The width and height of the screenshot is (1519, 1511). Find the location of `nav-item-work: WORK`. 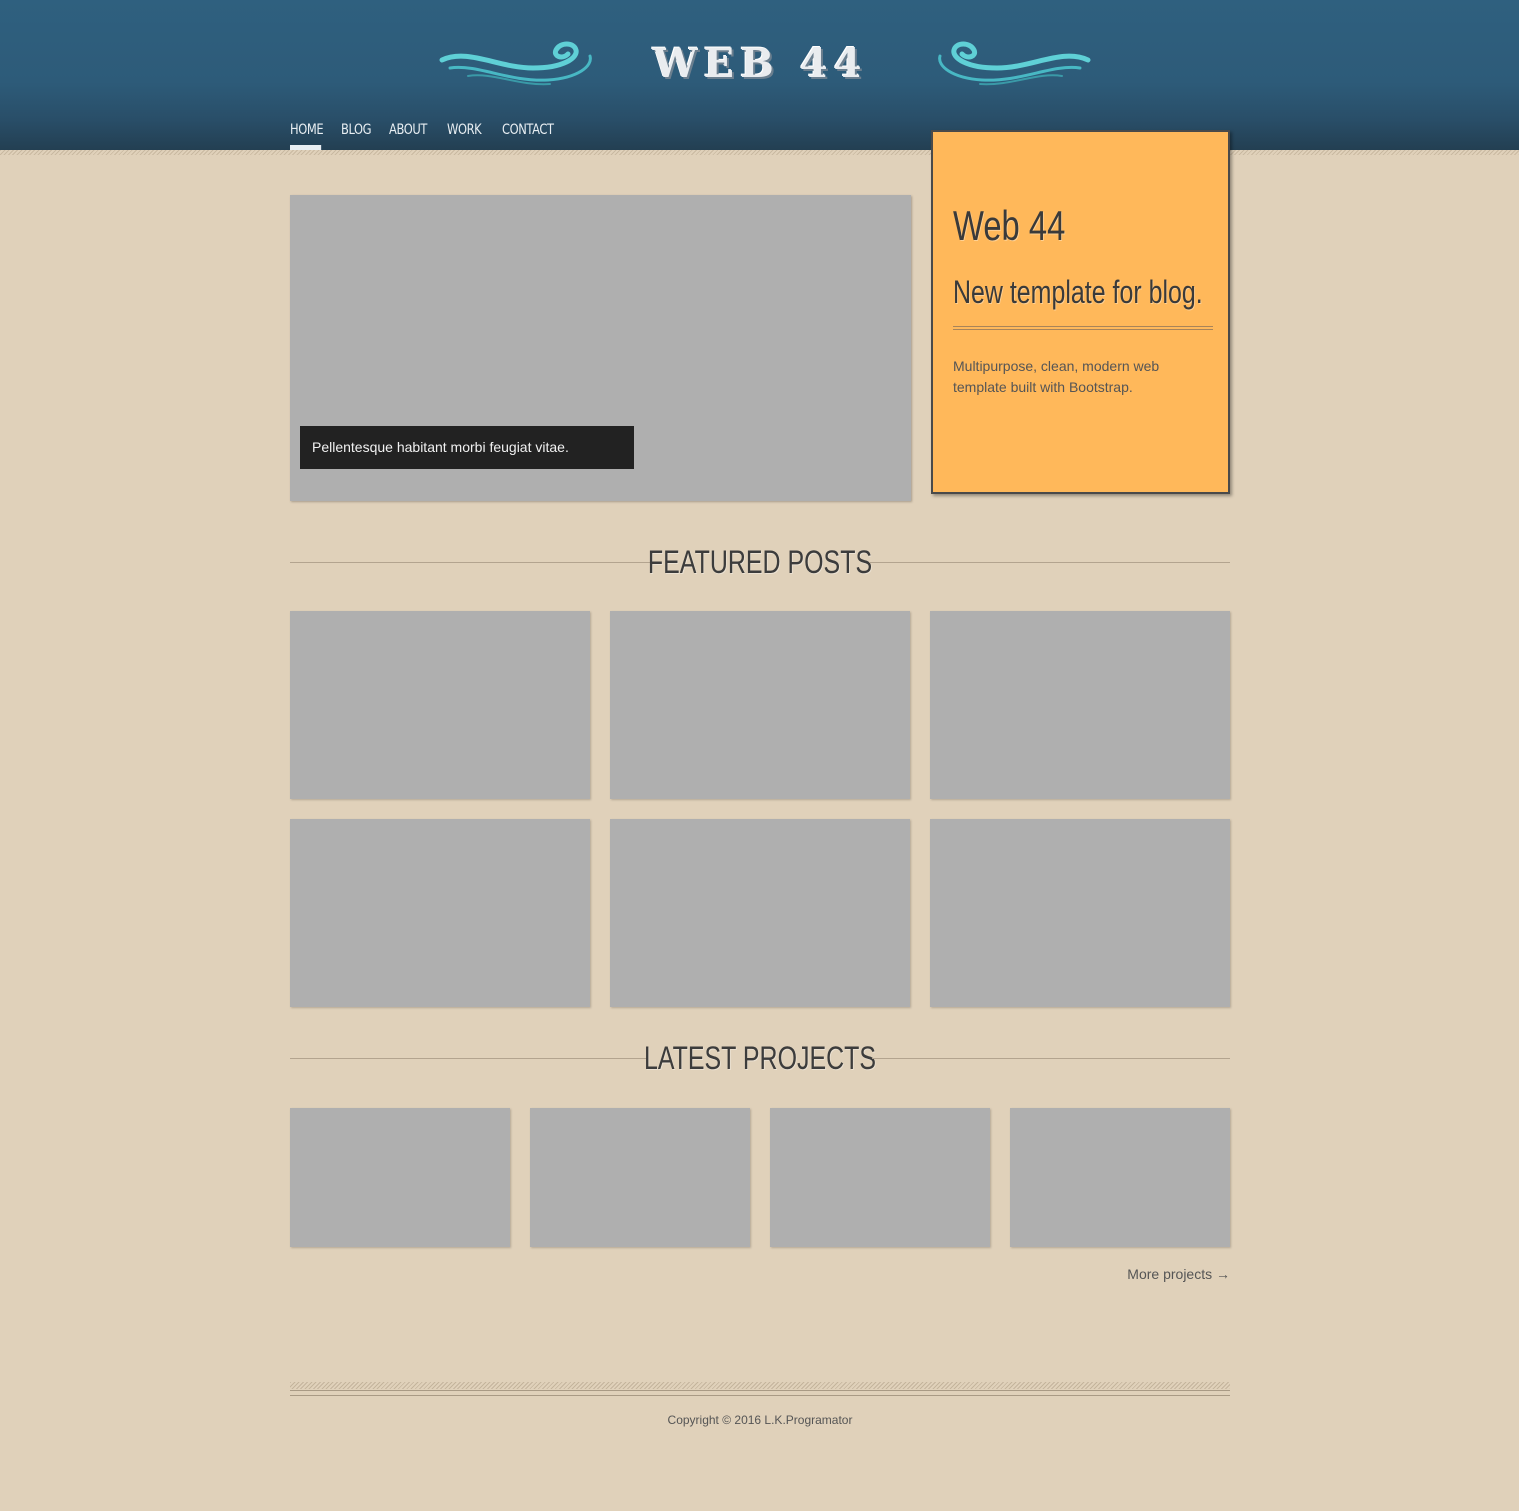

nav-item-work: WORK is located at coordinates (464, 134).